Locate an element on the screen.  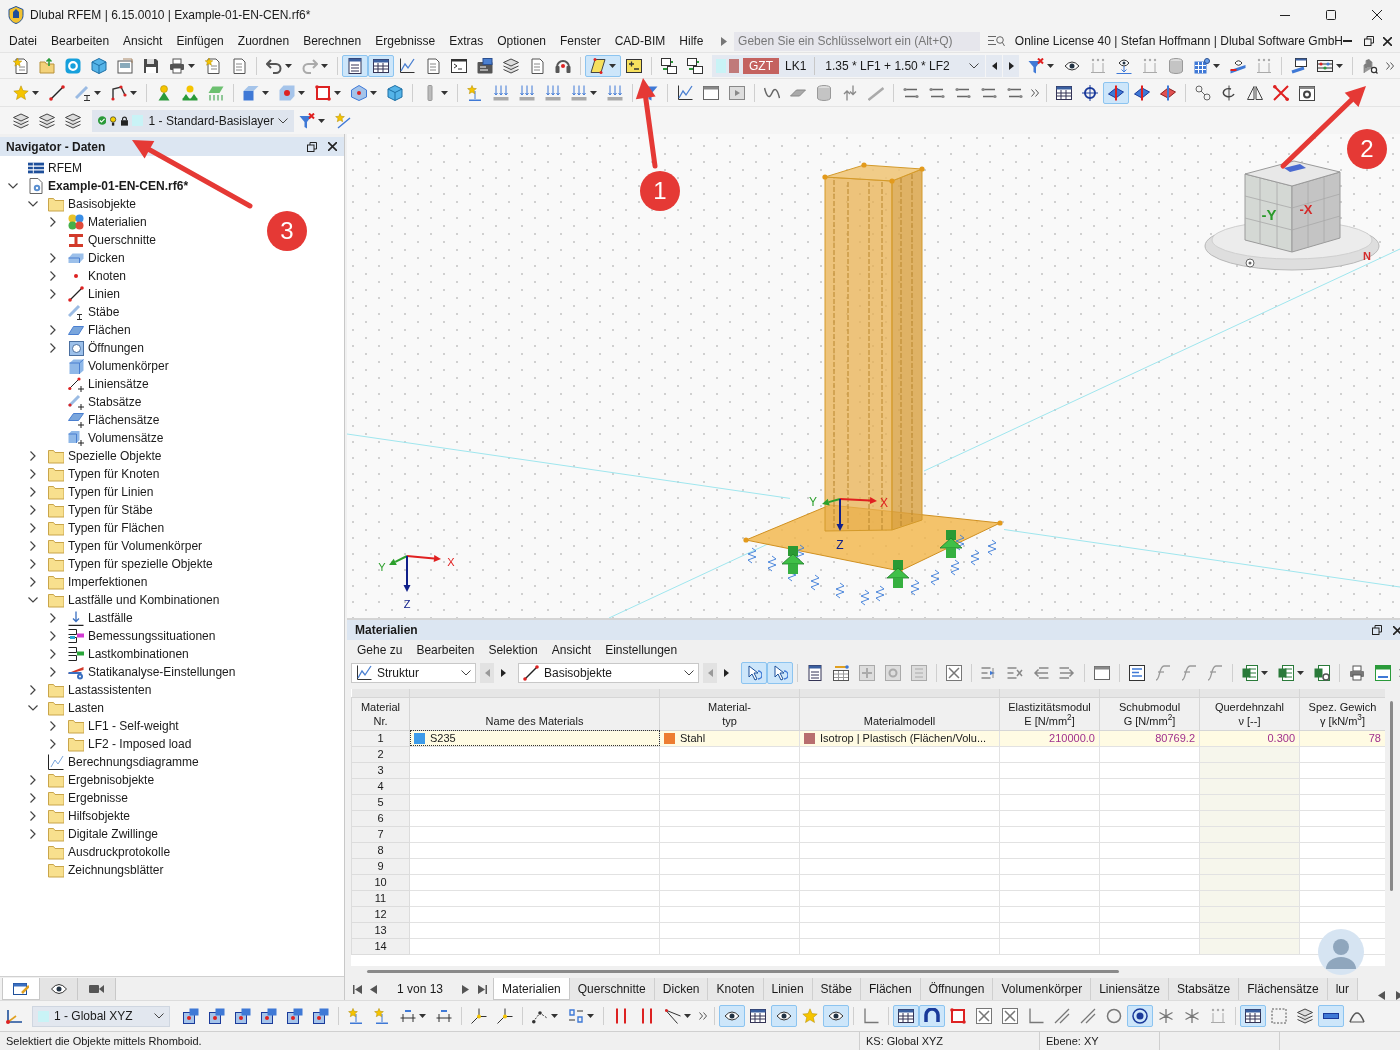
tree-item: Materialien is located at coordinates (96, 222).